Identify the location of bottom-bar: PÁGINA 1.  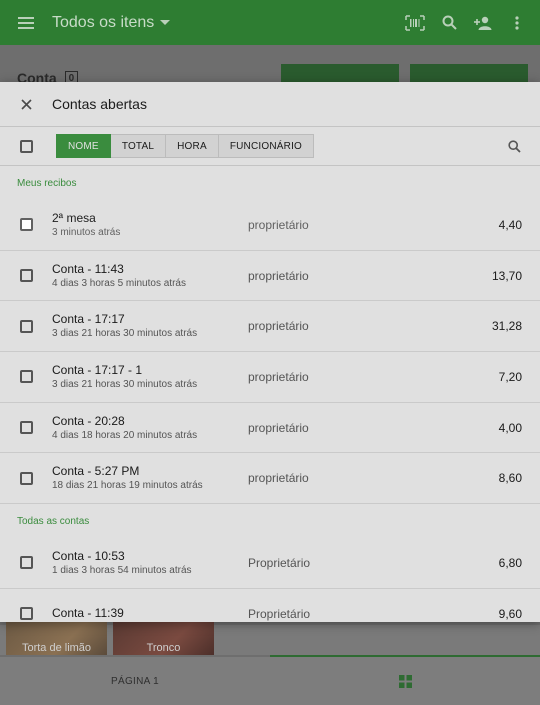
(270, 680).